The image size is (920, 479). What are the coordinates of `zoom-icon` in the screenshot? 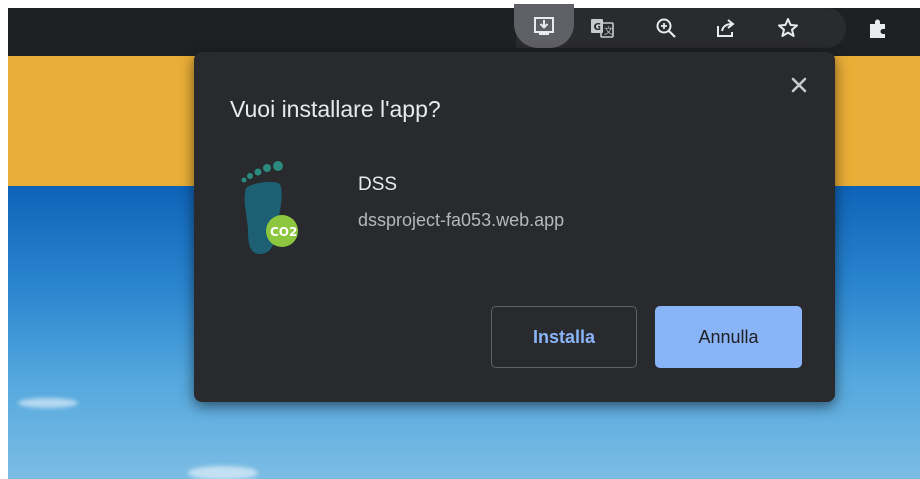 It's located at (666, 28).